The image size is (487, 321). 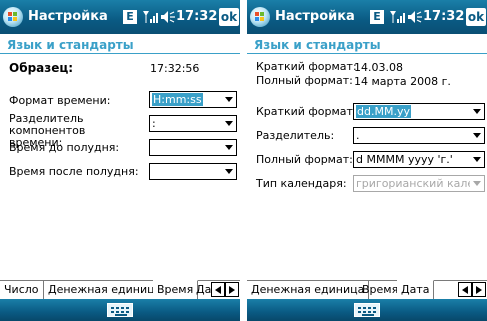 What do you see at coordinates (301, 183) in the screenshot?
I see `calendar-type-label: Тип календаря:` at bounding box center [301, 183].